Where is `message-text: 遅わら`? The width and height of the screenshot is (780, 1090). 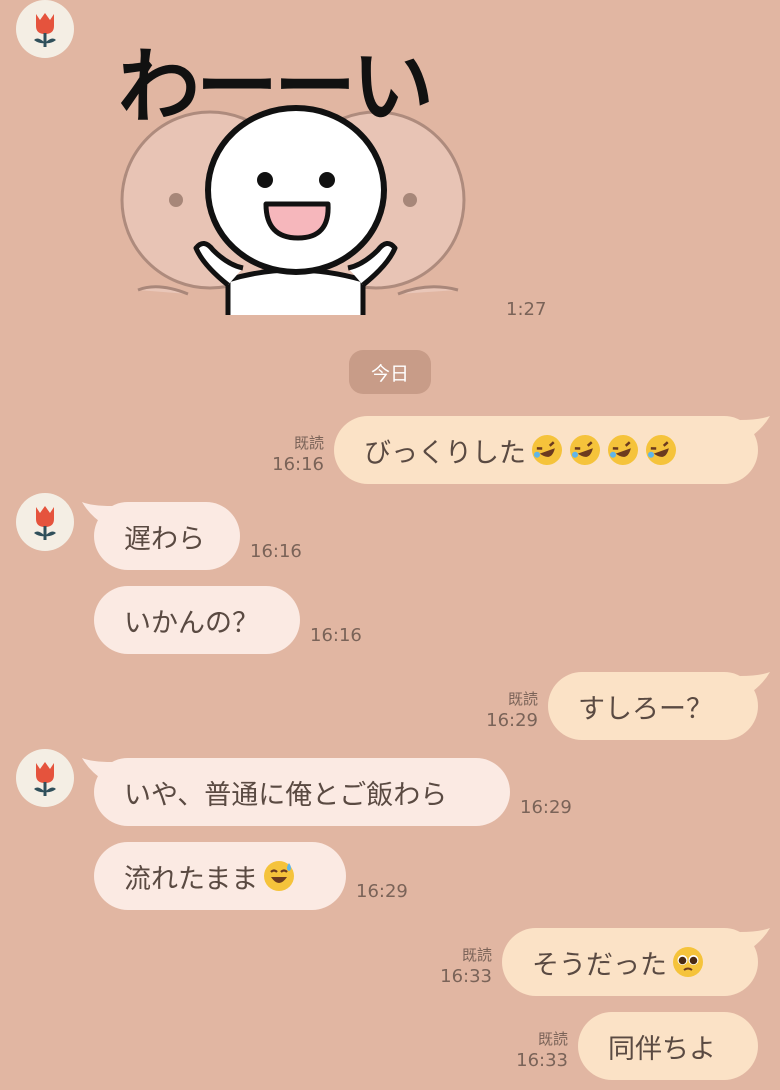
message-text: 遅わら is located at coordinates (164, 539).